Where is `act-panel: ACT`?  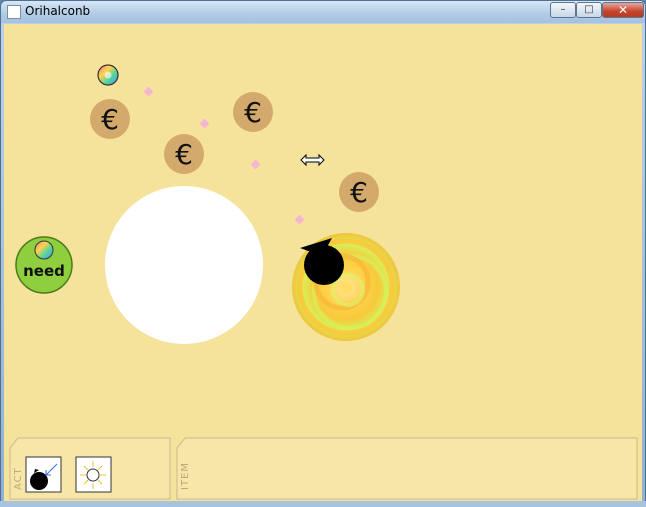
act-panel: ACT is located at coordinates (90, 468).